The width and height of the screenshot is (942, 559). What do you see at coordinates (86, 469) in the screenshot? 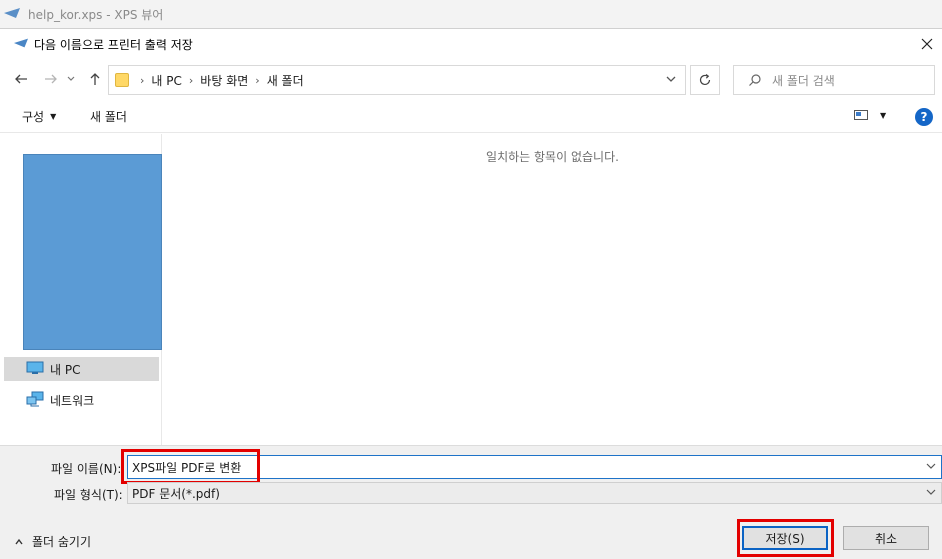
I see `filename-label: 파일 이름(N):` at bounding box center [86, 469].